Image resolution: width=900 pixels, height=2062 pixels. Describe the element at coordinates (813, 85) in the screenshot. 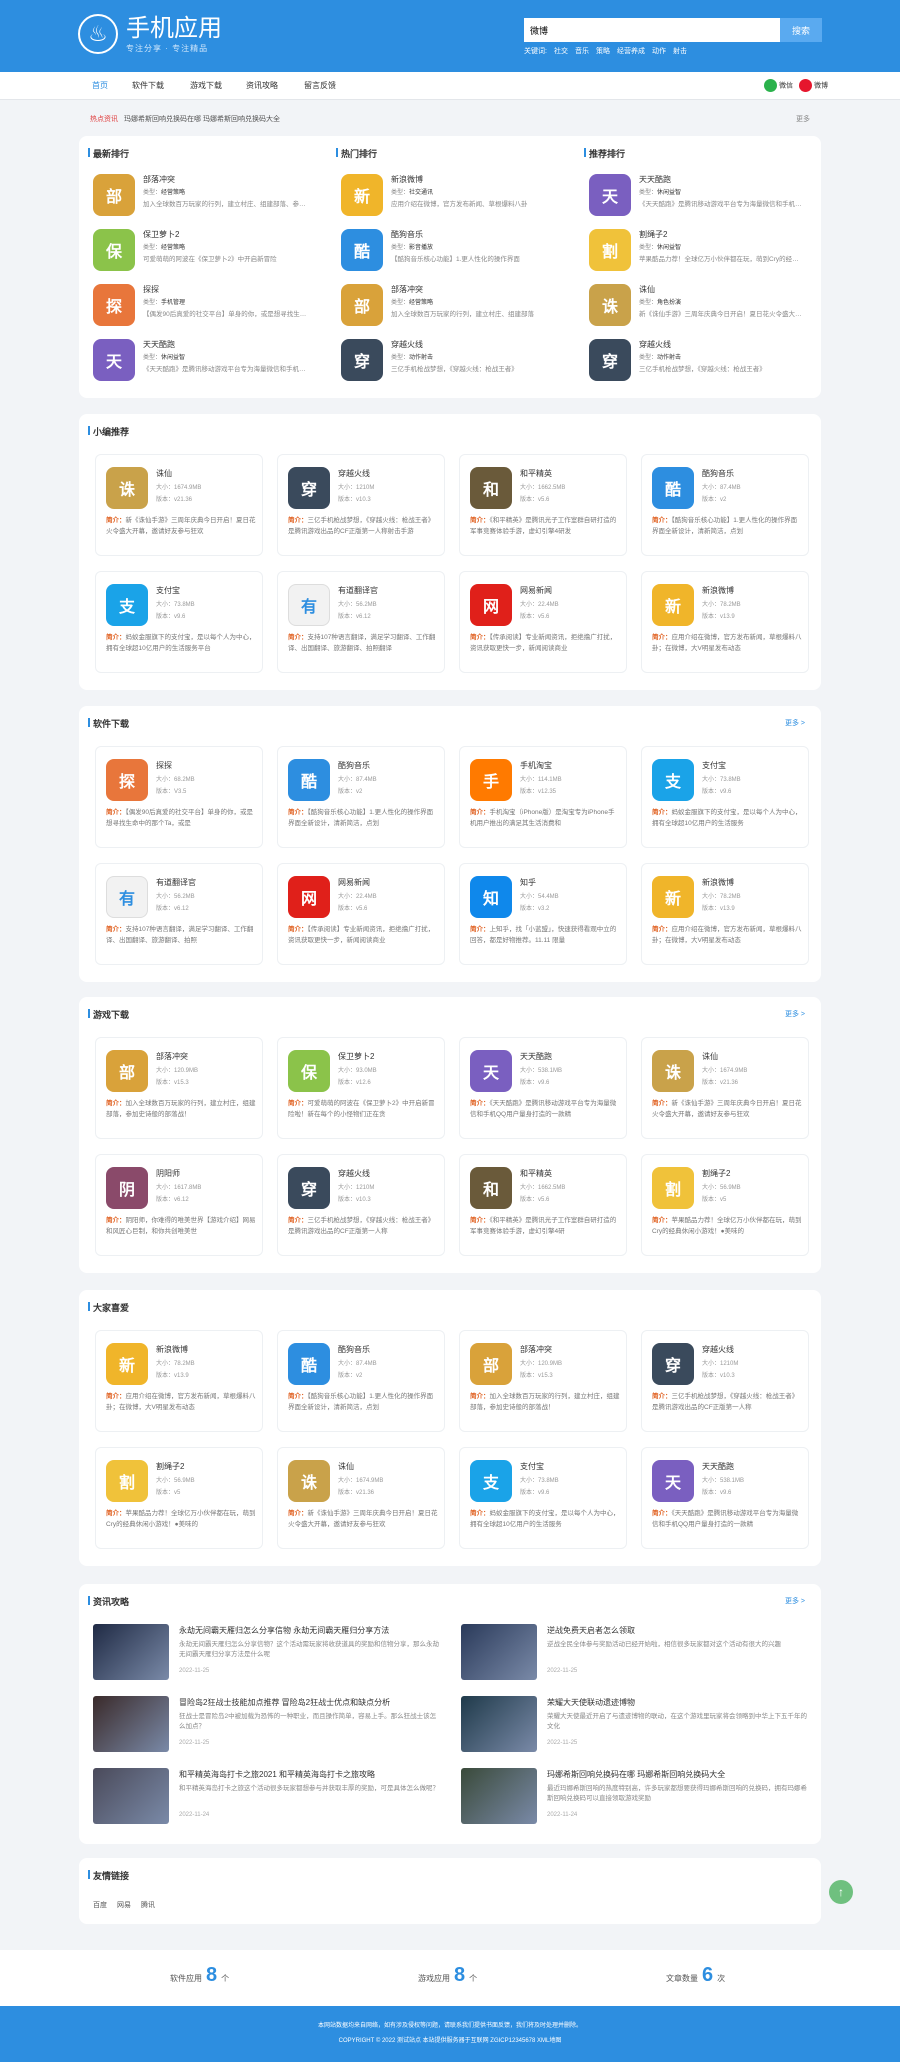

I see `weibo-link: 微博` at that location.